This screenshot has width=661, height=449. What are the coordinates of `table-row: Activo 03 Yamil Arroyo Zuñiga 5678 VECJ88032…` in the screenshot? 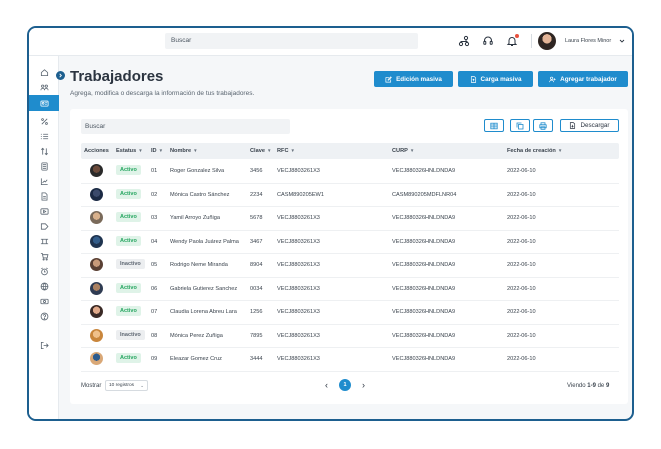 It's located at (350, 219).